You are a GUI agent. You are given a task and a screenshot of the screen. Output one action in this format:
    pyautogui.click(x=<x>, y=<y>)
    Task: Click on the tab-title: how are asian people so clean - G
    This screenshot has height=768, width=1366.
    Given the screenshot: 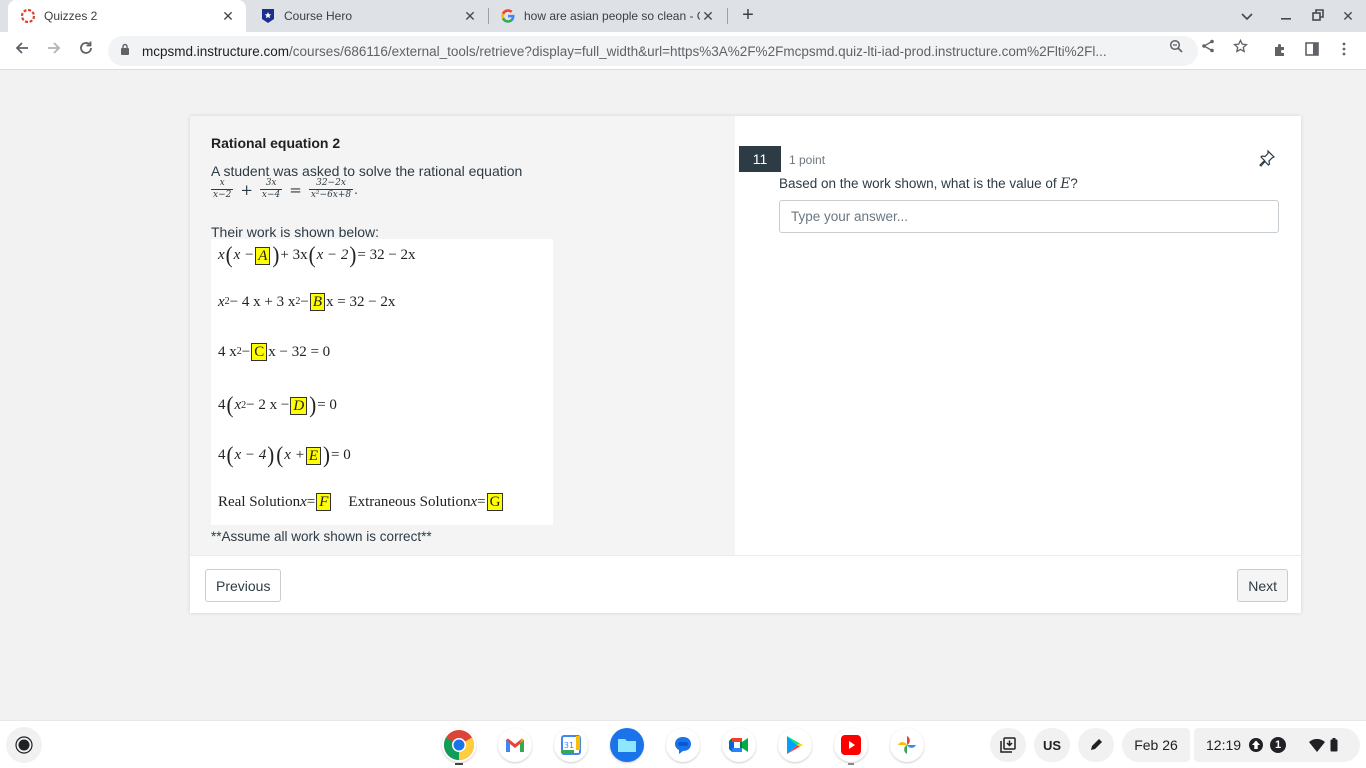 What is the action you would take?
    pyautogui.click(x=612, y=16)
    